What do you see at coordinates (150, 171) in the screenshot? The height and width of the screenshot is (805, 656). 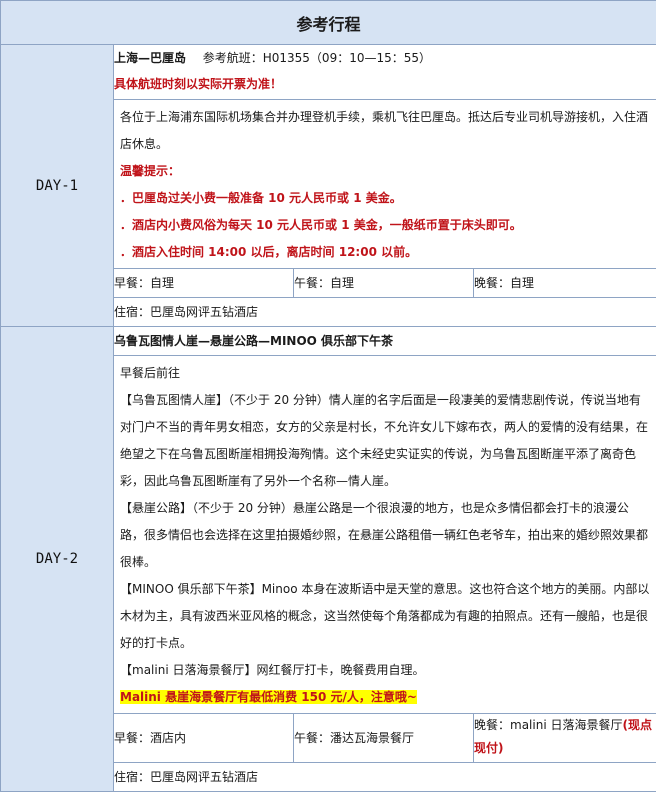 I see `day1-tips-title: 温馨提示：` at bounding box center [150, 171].